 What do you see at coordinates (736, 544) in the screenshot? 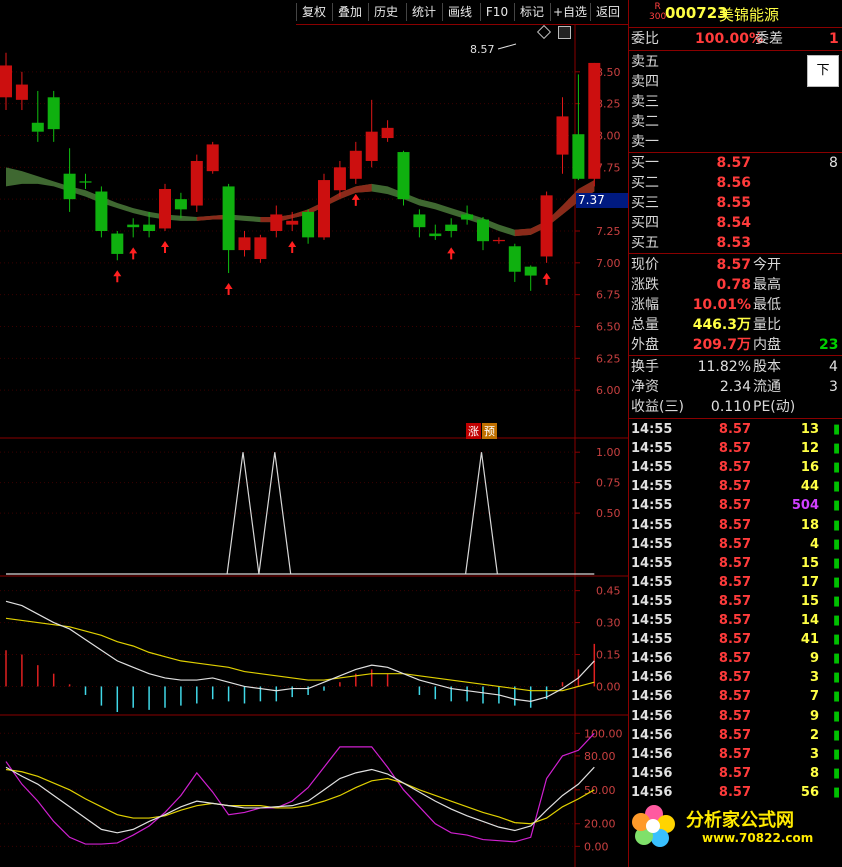
I see `tick-row: 14:55 8.57 4 ▮` at bounding box center [736, 544].